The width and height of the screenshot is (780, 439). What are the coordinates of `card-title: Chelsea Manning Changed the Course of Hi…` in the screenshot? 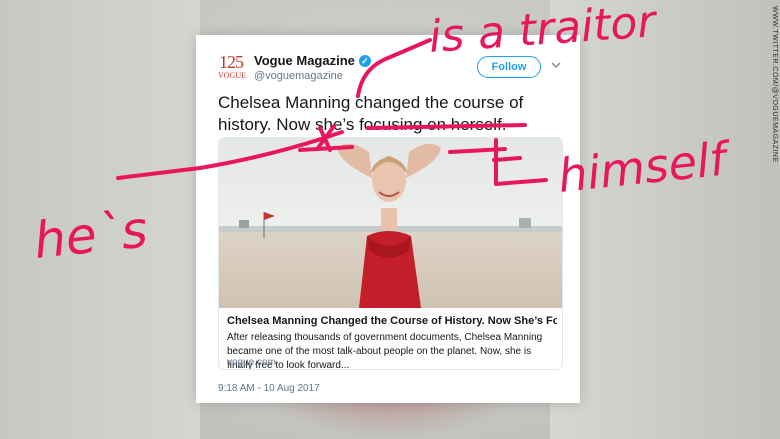 It's located at (392, 321).